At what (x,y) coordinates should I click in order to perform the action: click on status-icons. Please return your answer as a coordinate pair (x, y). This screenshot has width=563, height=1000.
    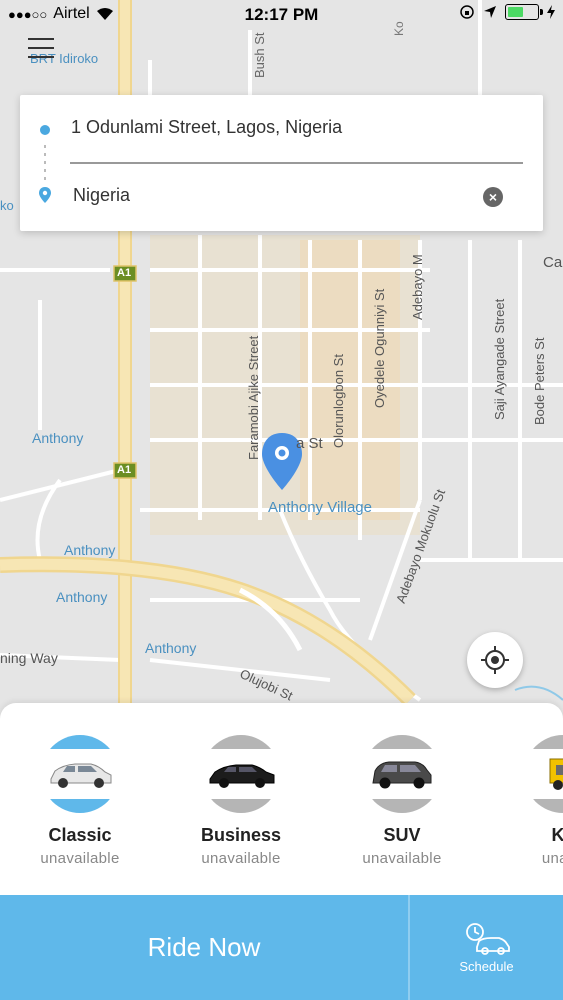
    Looking at the image, I should click on (507, 12).